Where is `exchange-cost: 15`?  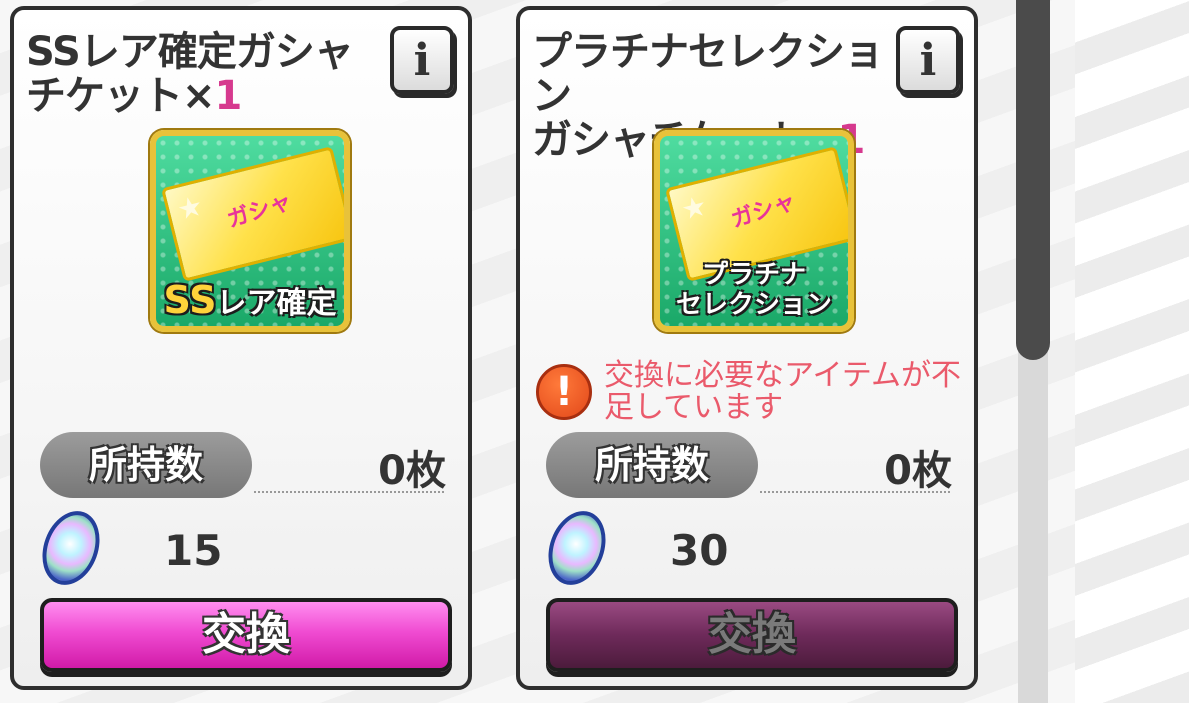 exchange-cost: 15 is located at coordinates (193, 550).